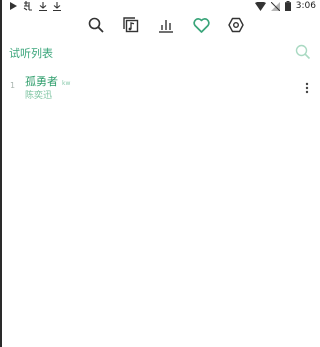  Describe the element at coordinates (236, 25) in the screenshot. I see `settings-icon` at that location.